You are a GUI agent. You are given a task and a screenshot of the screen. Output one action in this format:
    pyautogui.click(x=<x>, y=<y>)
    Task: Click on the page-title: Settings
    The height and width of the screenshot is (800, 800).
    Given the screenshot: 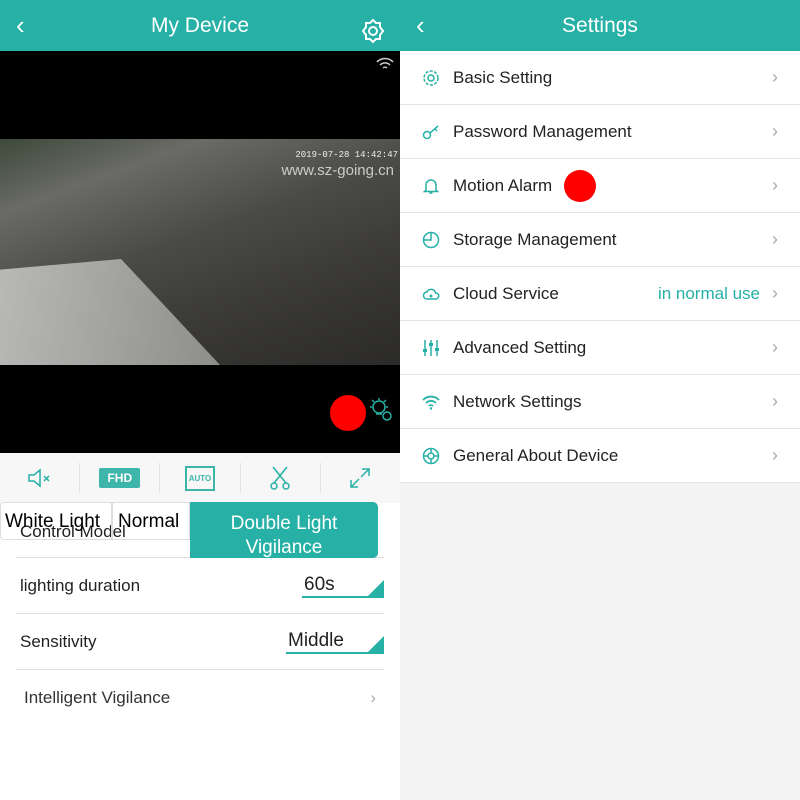 What is the action you would take?
    pyautogui.click(x=600, y=25)
    